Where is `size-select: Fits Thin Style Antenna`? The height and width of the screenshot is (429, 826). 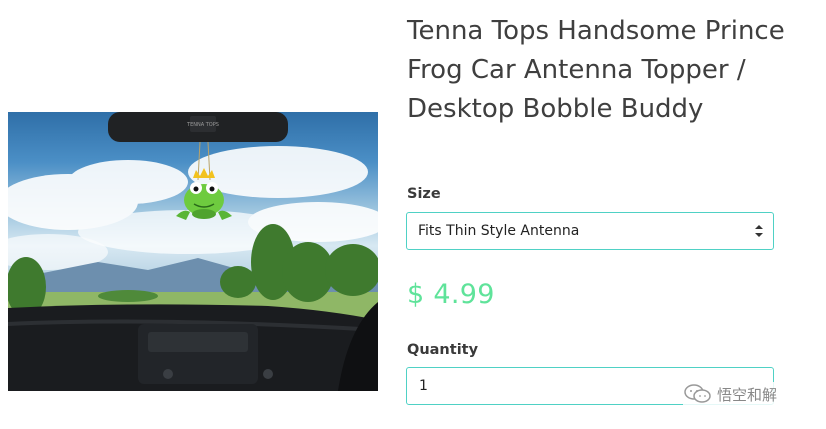 size-select: Fits Thin Style Antenna is located at coordinates (590, 231).